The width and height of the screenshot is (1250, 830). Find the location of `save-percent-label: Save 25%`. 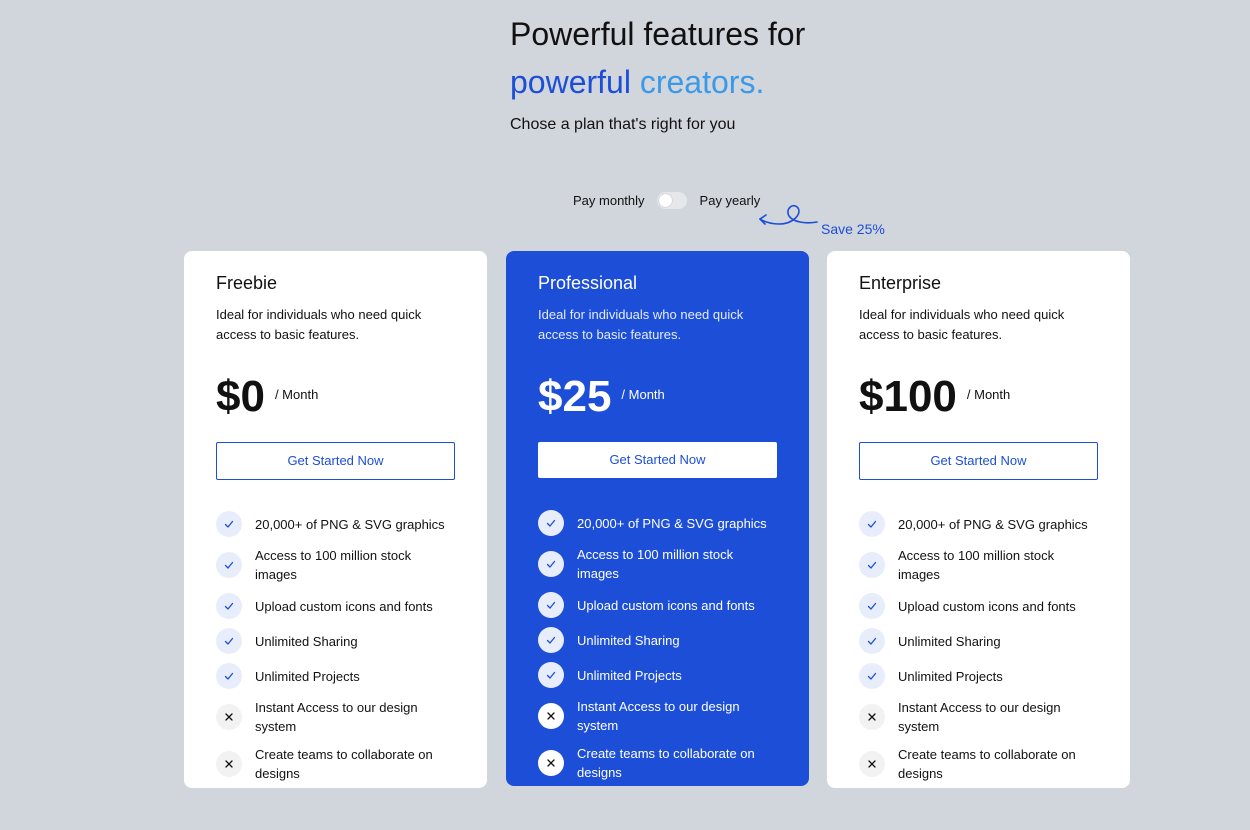

save-percent-label: Save 25% is located at coordinates (853, 229).